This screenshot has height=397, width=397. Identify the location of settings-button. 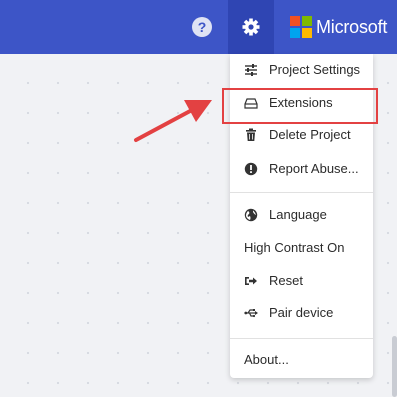
(251, 27).